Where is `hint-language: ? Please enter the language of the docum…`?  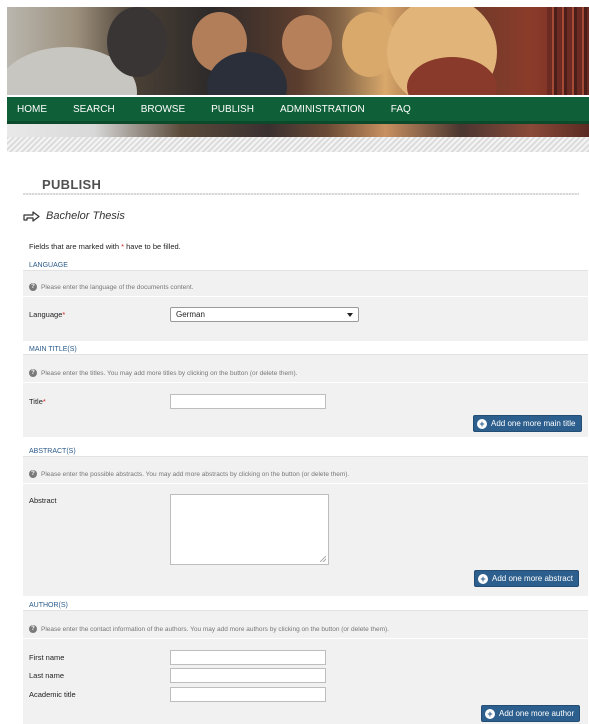 hint-language: ? Please enter the language of the docum… is located at coordinates (111, 287).